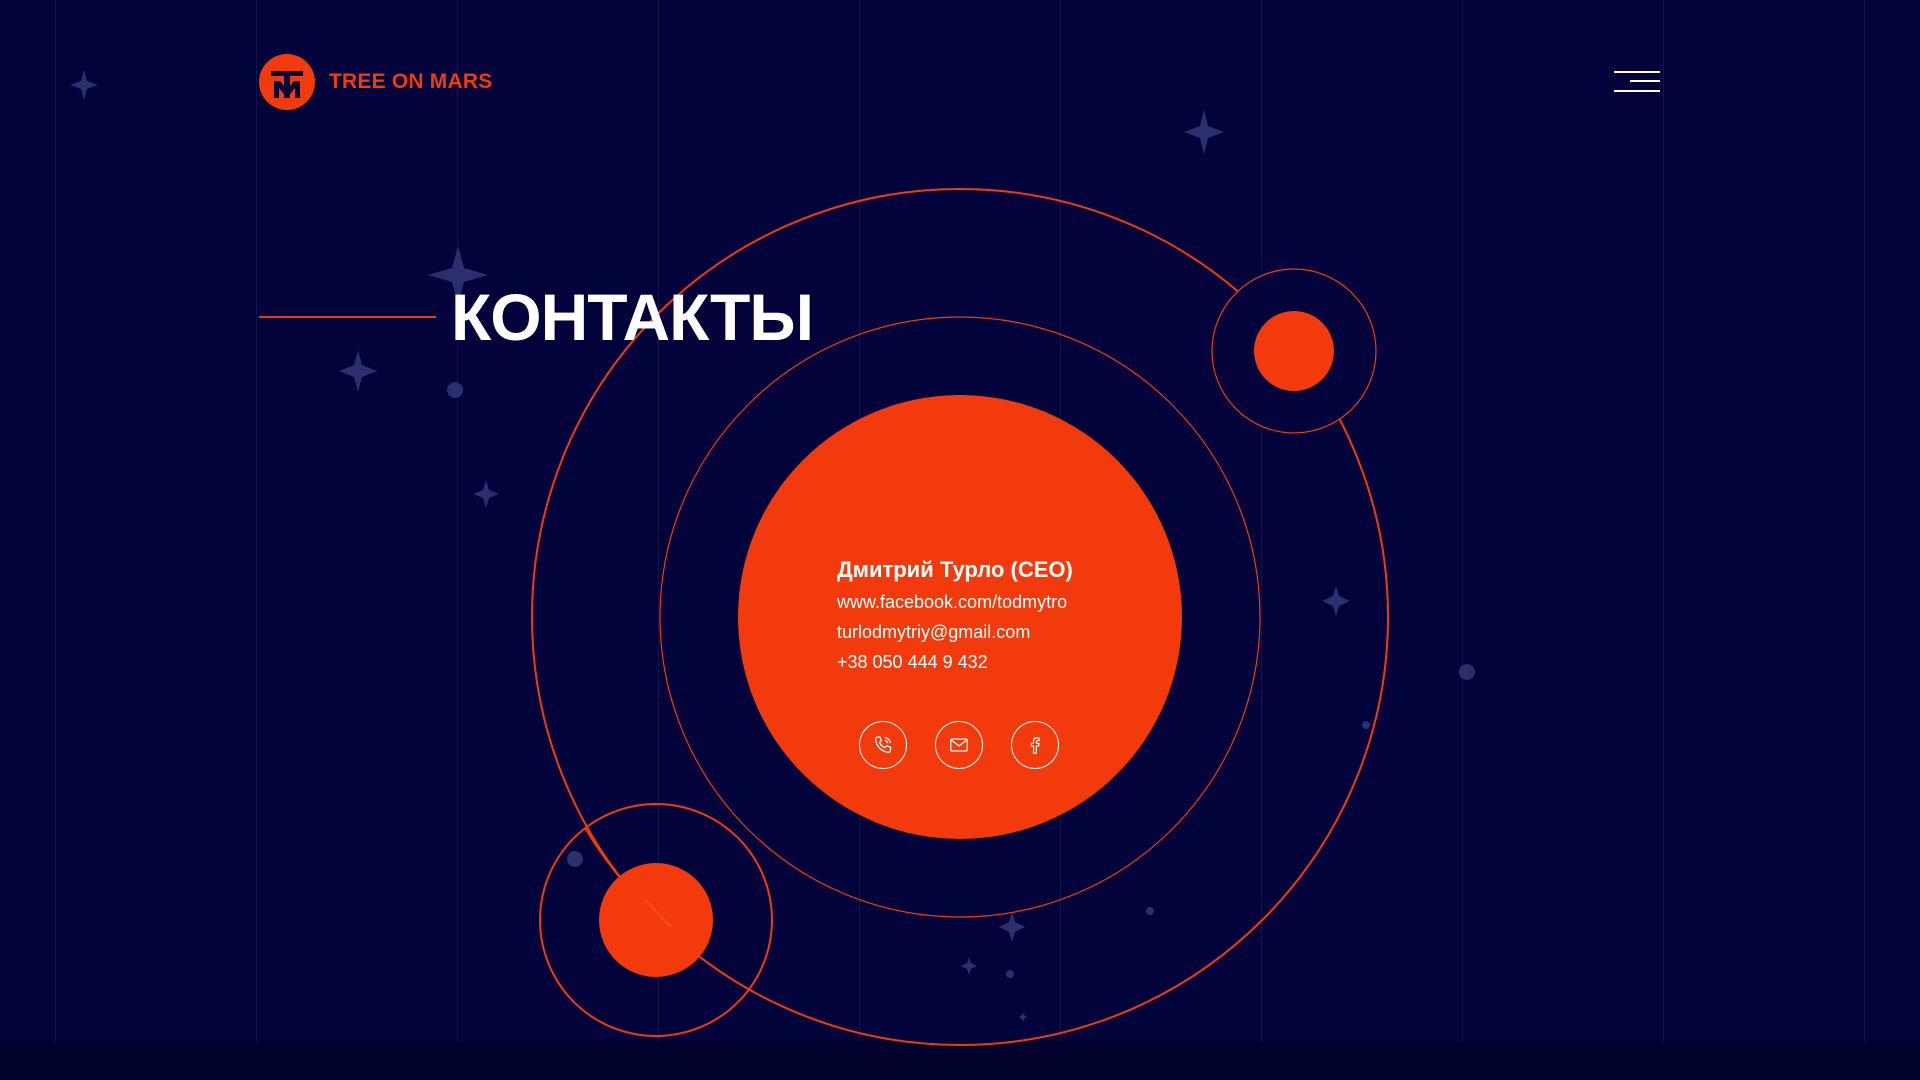 This screenshot has width=1920, height=1080. I want to click on call-button, so click(883, 745).